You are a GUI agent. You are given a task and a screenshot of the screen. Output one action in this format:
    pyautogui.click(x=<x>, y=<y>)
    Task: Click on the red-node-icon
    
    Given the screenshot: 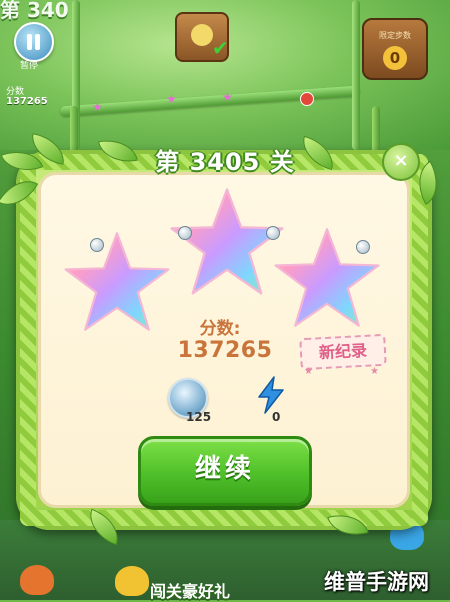 What is the action you would take?
    pyautogui.click(x=307, y=99)
    